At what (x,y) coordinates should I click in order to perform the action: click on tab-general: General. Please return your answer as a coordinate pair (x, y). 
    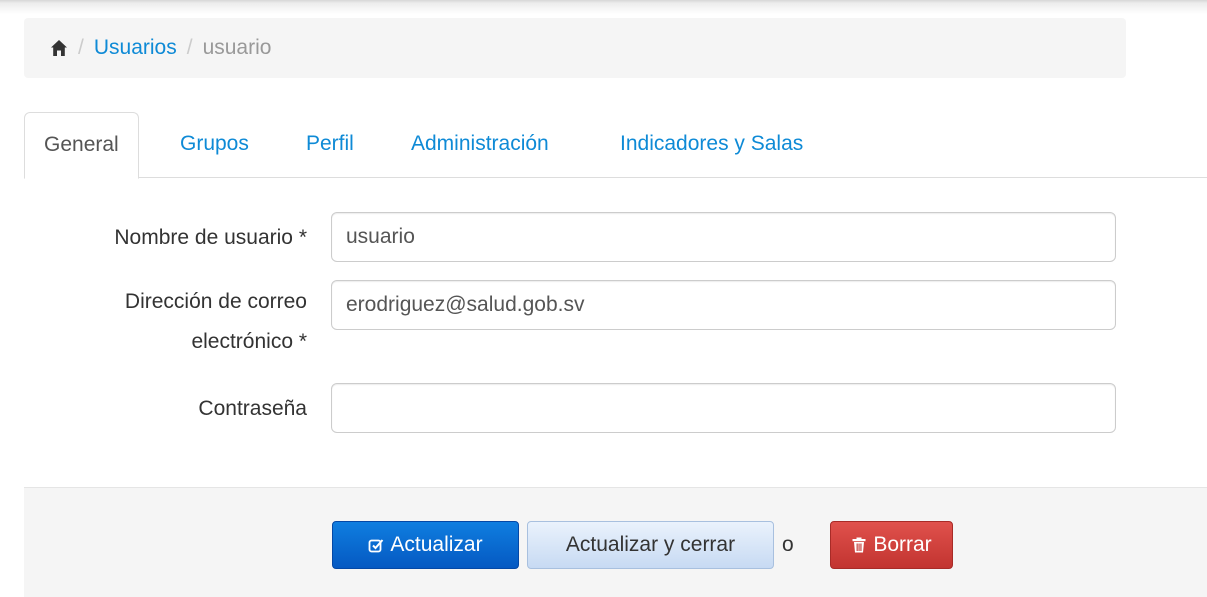
    Looking at the image, I should click on (81, 145).